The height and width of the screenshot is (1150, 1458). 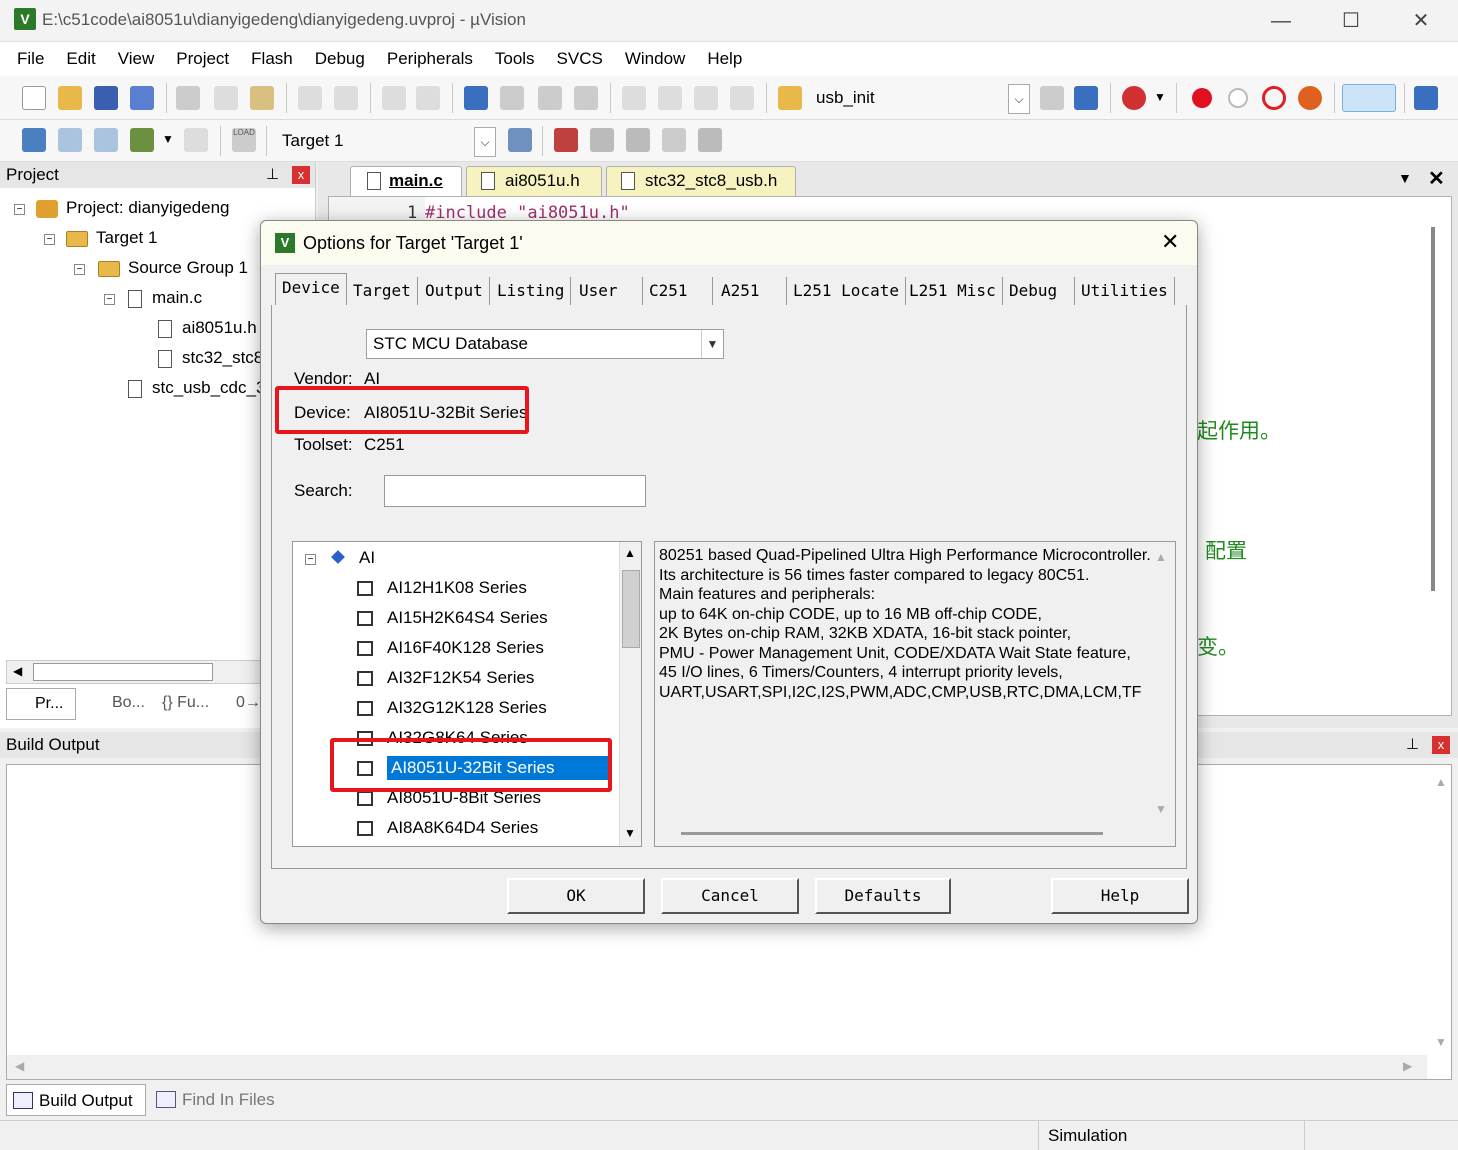 I want to click on tree-vendor-ai: AI, so click(x=367, y=558).